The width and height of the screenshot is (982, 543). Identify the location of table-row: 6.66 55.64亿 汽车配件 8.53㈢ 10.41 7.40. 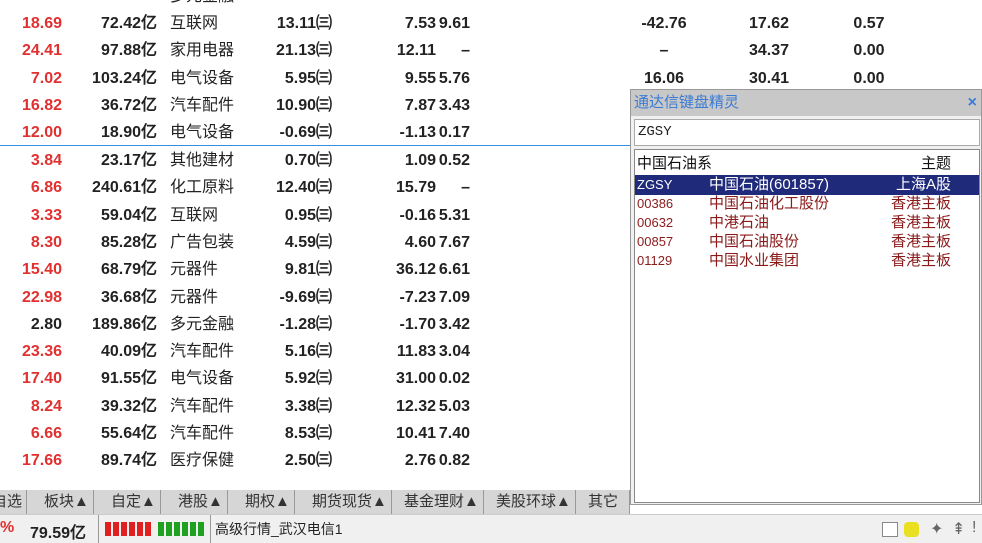
(315, 433).